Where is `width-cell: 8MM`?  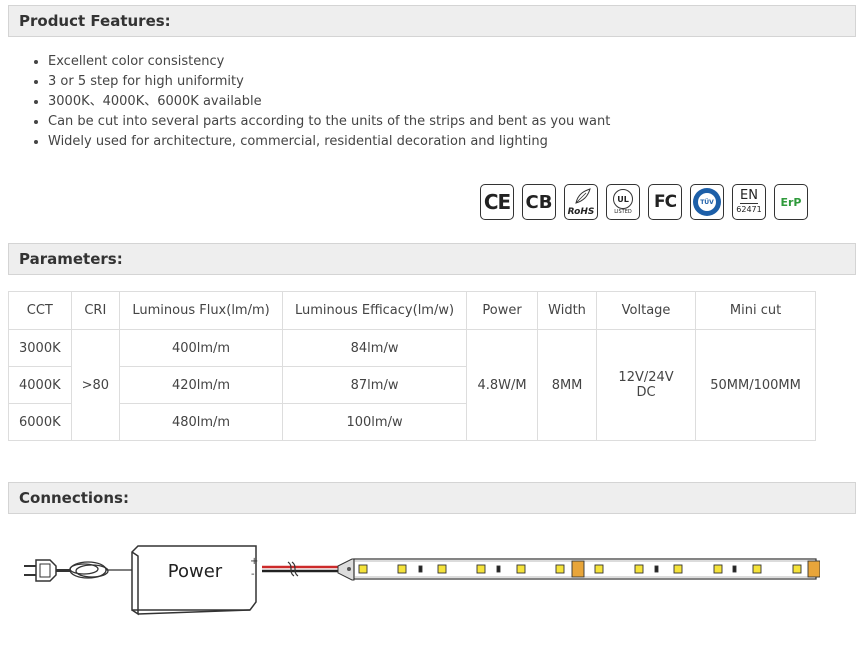 width-cell: 8MM is located at coordinates (567, 385).